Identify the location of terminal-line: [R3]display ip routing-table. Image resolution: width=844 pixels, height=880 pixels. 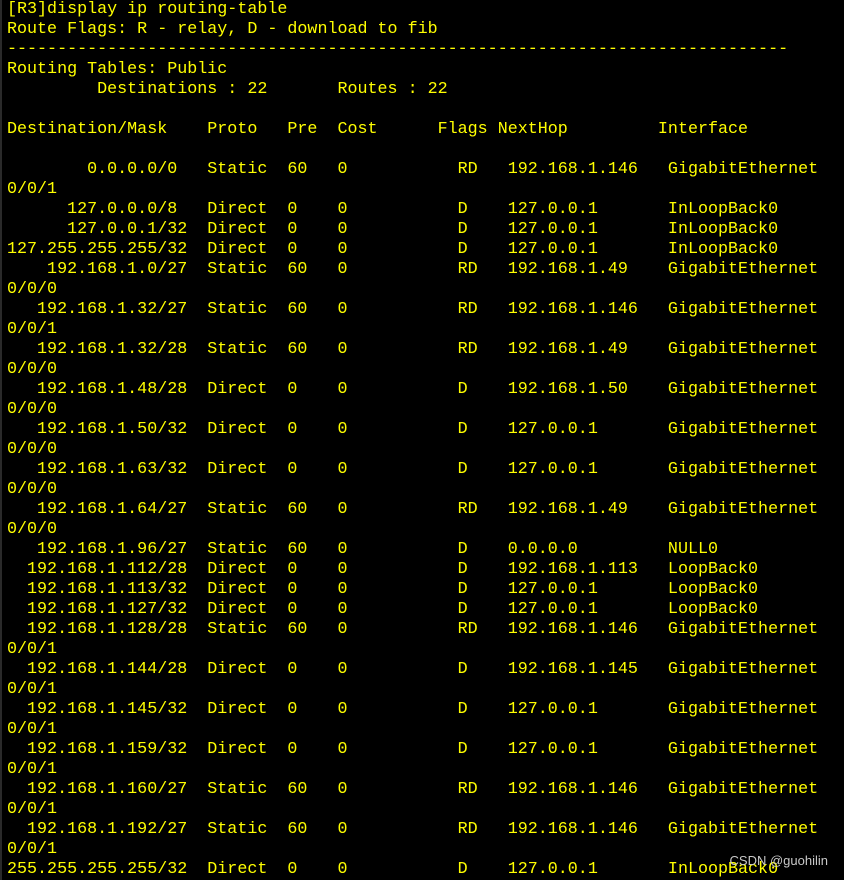
(147, 9).